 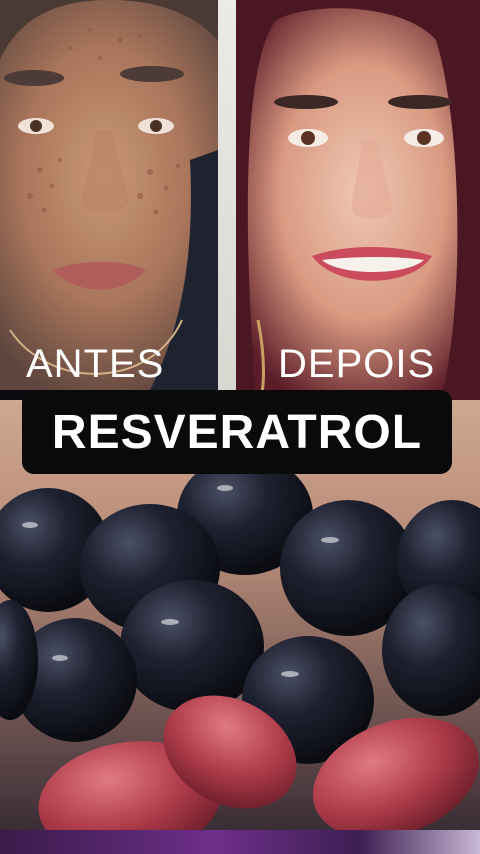 I want to click on before-caption: ANTES, so click(x=95, y=364).